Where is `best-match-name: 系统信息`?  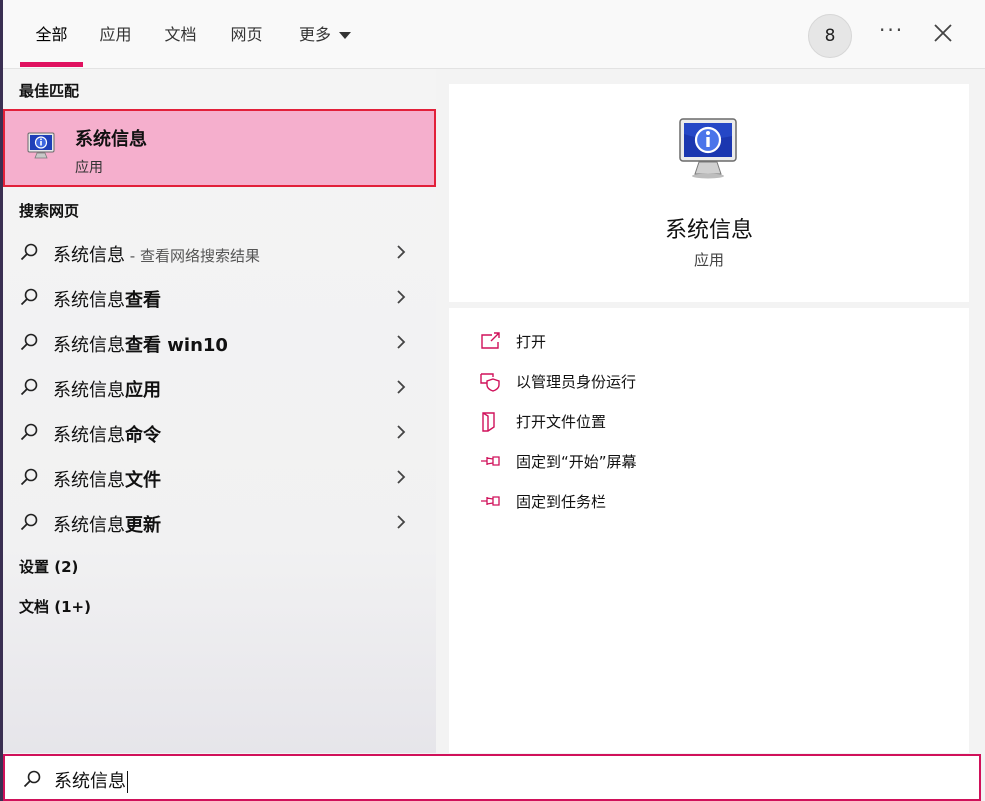 best-match-name: 系统信息 is located at coordinates (111, 139).